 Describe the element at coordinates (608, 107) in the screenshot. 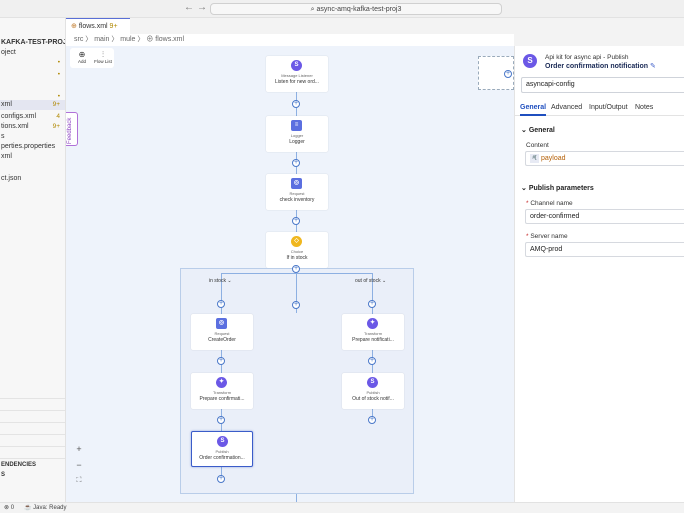

I see `tab-input-output: Input/Output` at that location.